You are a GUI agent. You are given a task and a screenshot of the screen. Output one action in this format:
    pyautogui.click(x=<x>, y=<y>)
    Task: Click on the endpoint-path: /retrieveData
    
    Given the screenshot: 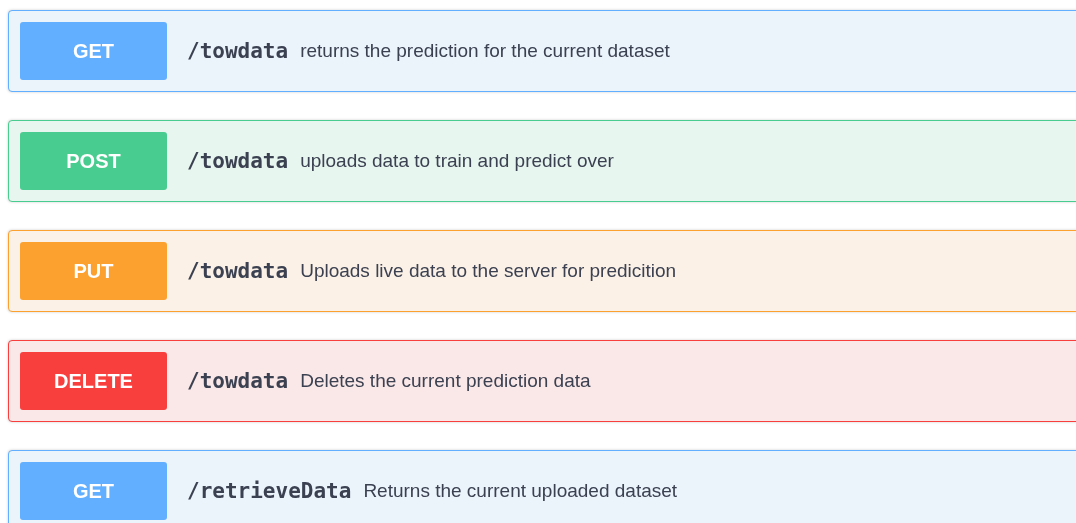 What is the action you would take?
    pyautogui.click(x=269, y=491)
    